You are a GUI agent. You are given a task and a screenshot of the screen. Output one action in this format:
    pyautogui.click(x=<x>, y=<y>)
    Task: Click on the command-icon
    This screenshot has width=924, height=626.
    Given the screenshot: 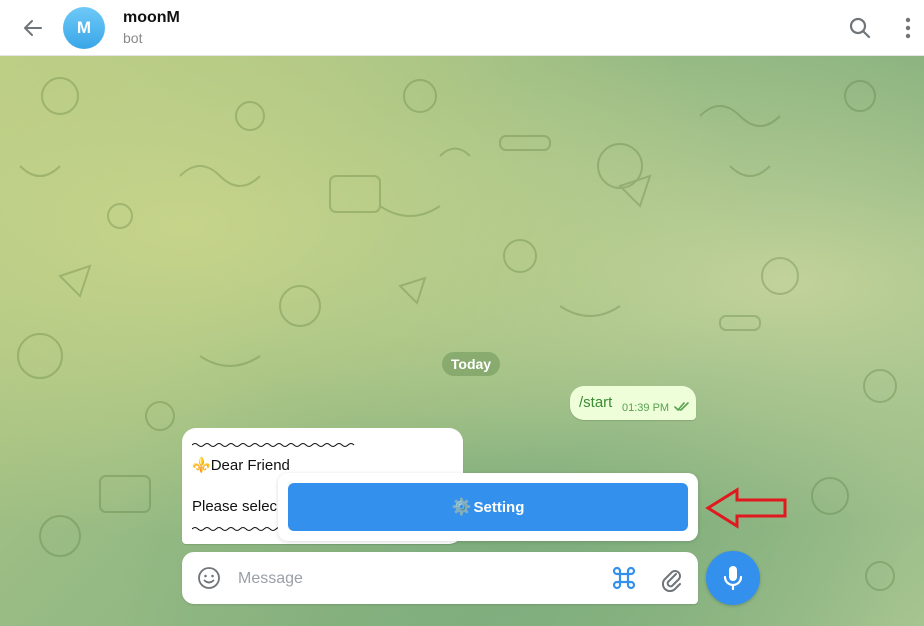 What is the action you would take?
    pyautogui.click(x=624, y=578)
    